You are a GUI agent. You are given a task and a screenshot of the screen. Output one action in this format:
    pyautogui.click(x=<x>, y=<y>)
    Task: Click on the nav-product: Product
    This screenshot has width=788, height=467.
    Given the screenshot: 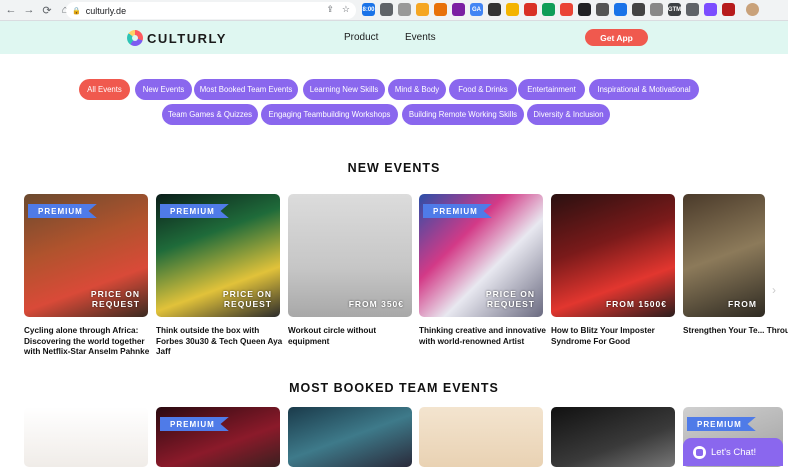 What is the action you would take?
    pyautogui.click(x=361, y=37)
    